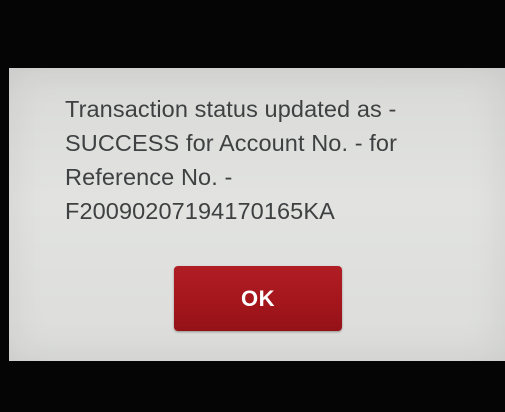  What do you see at coordinates (258, 298) in the screenshot?
I see `ok-button: OK` at bounding box center [258, 298].